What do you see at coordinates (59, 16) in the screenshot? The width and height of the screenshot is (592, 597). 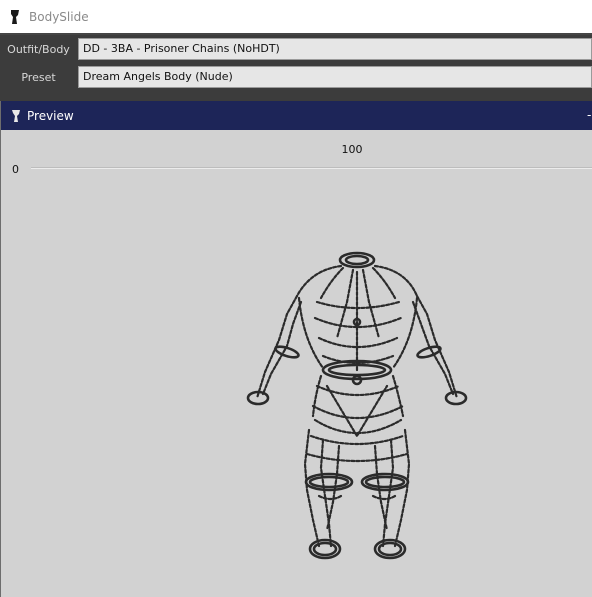 I see `app-title: BodySlide` at bounding box center [59, 16].